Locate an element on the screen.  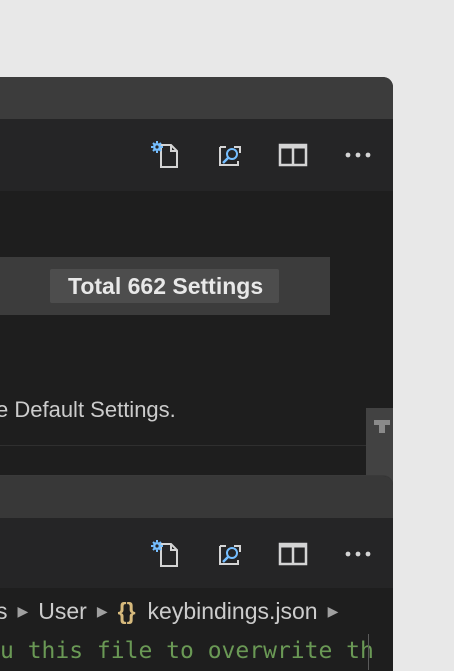
editor-ruler is located at coordinates (368, 652).